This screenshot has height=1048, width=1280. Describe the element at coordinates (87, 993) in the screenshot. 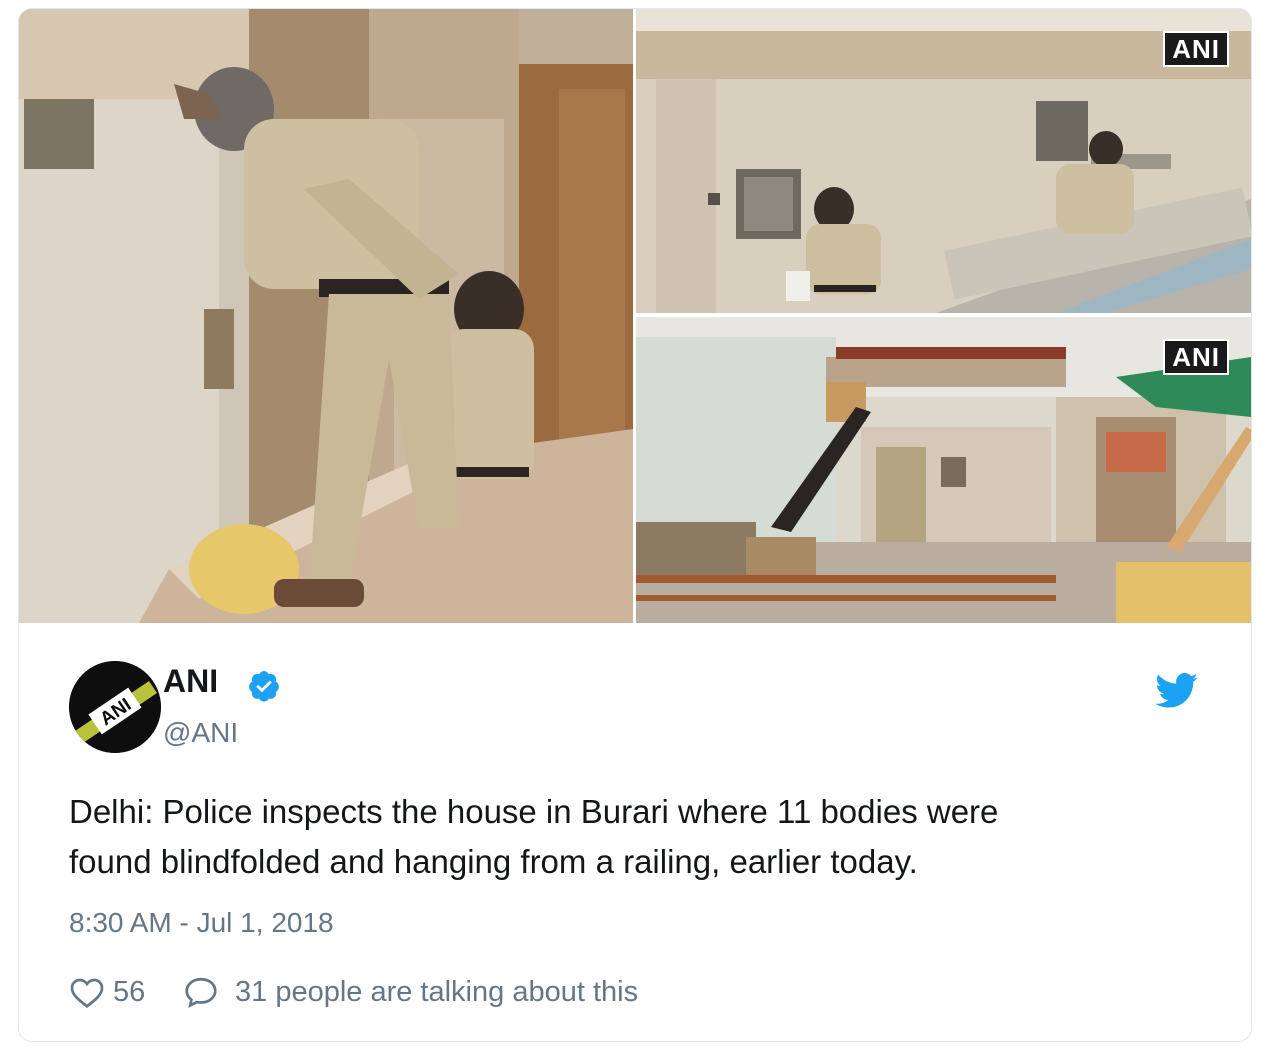

I see `heart-icon` at that location.